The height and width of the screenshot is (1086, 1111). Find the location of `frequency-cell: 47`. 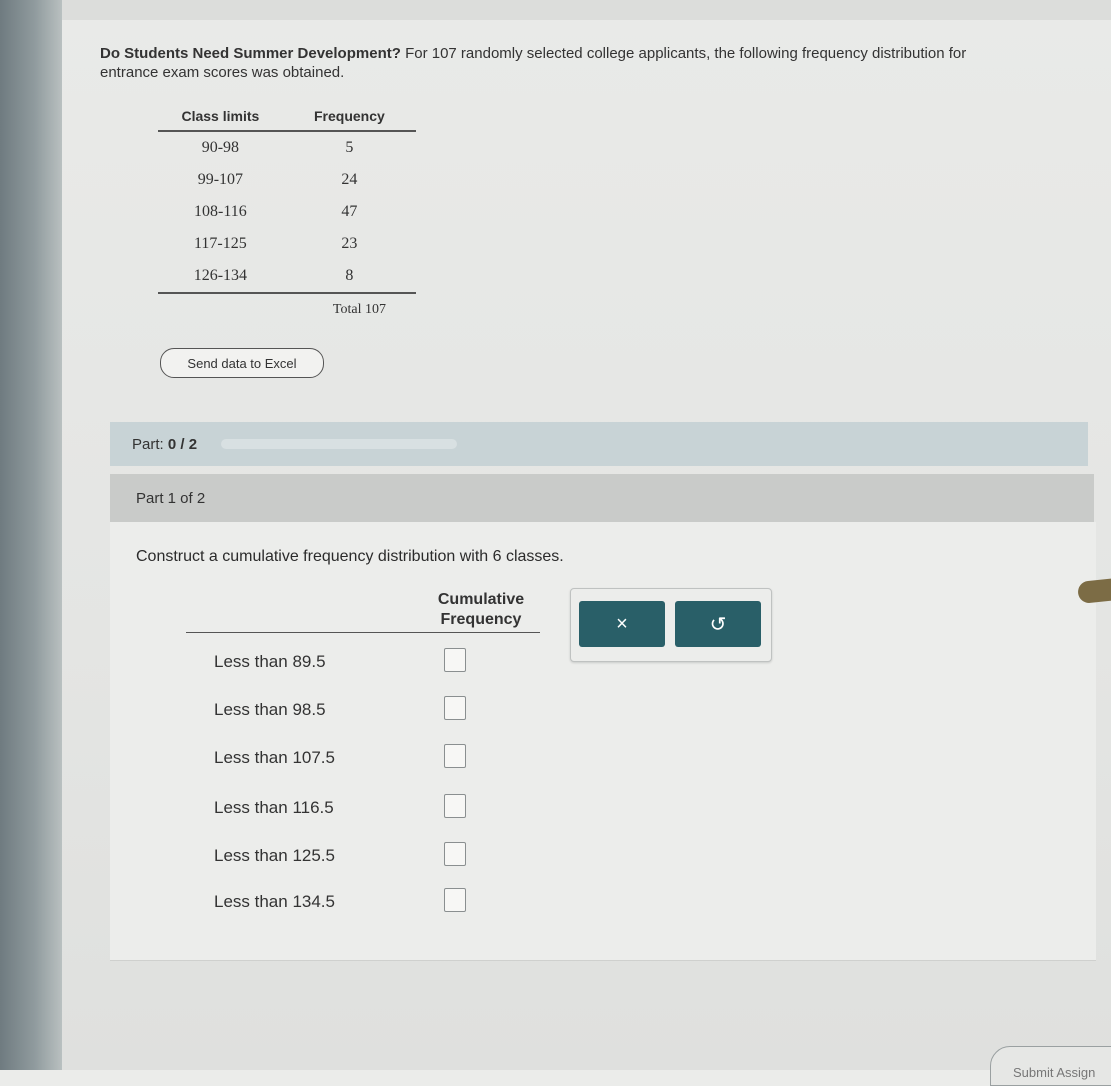

frequency-cell: 47 is located at coordinates (349, 211).